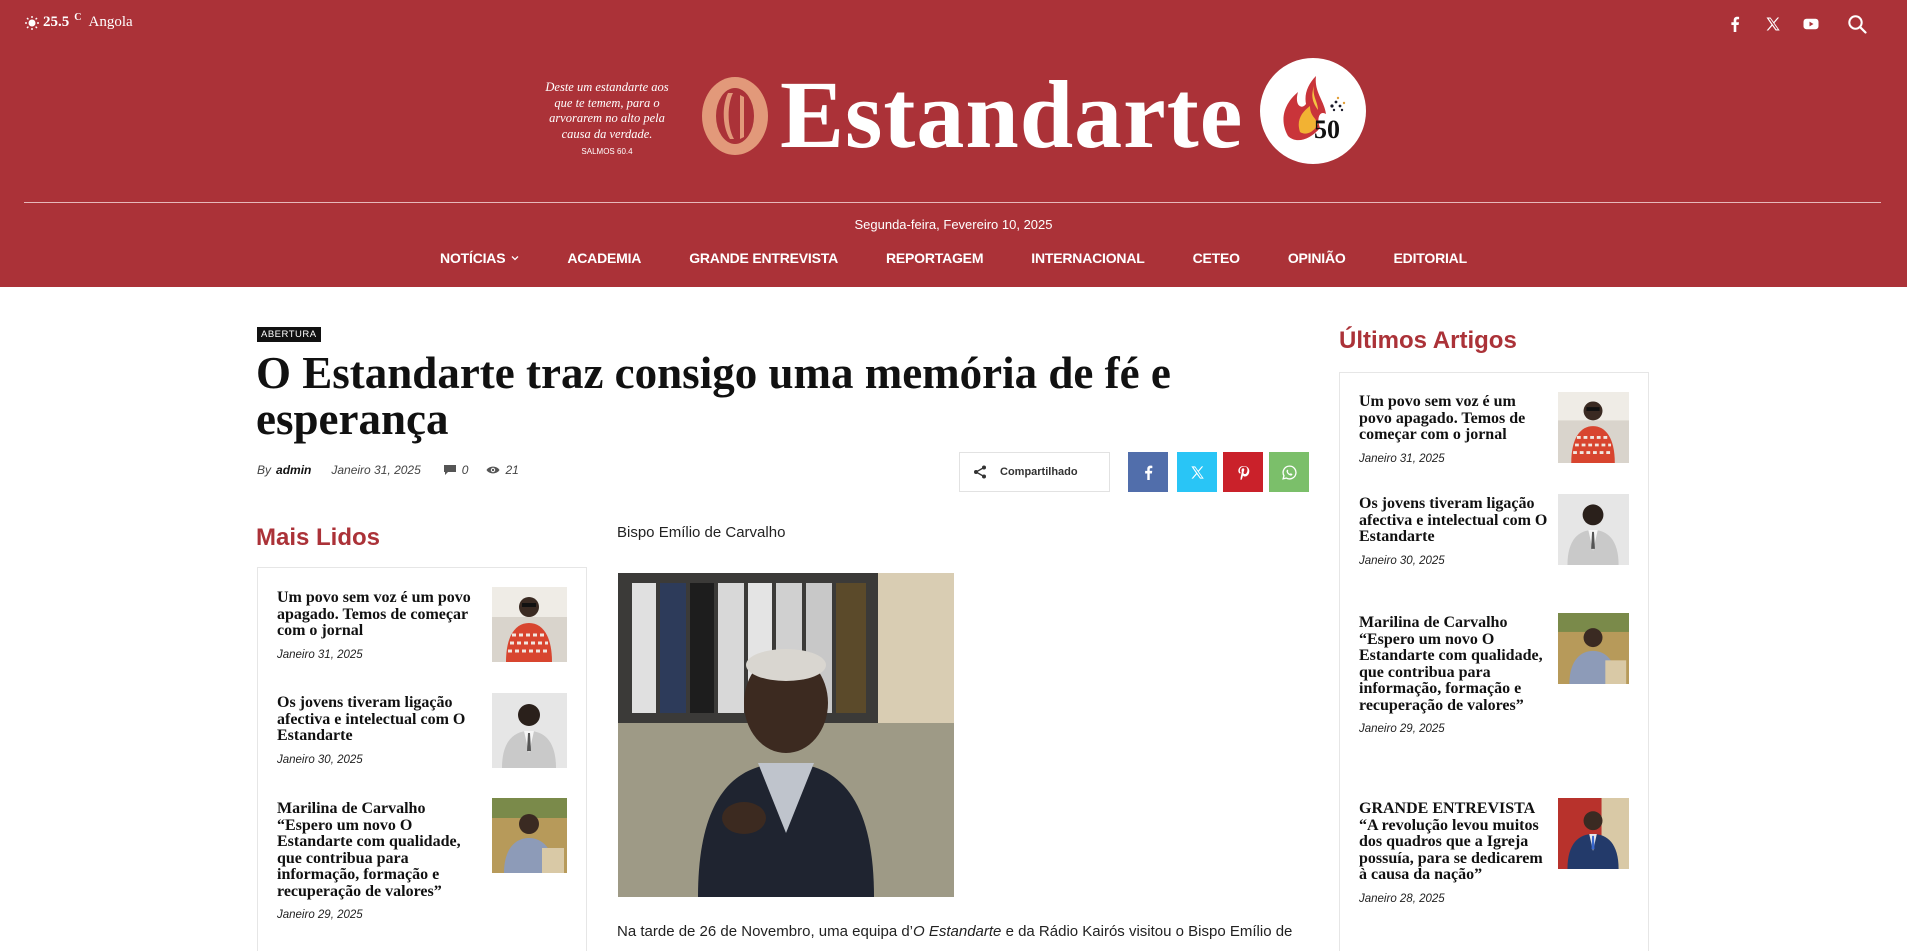 The height and width of the screenshot is (951, 1907). Describe the element at coordinates (264, 470) in the screenshot. I see `byline-prefix: By` at that location.